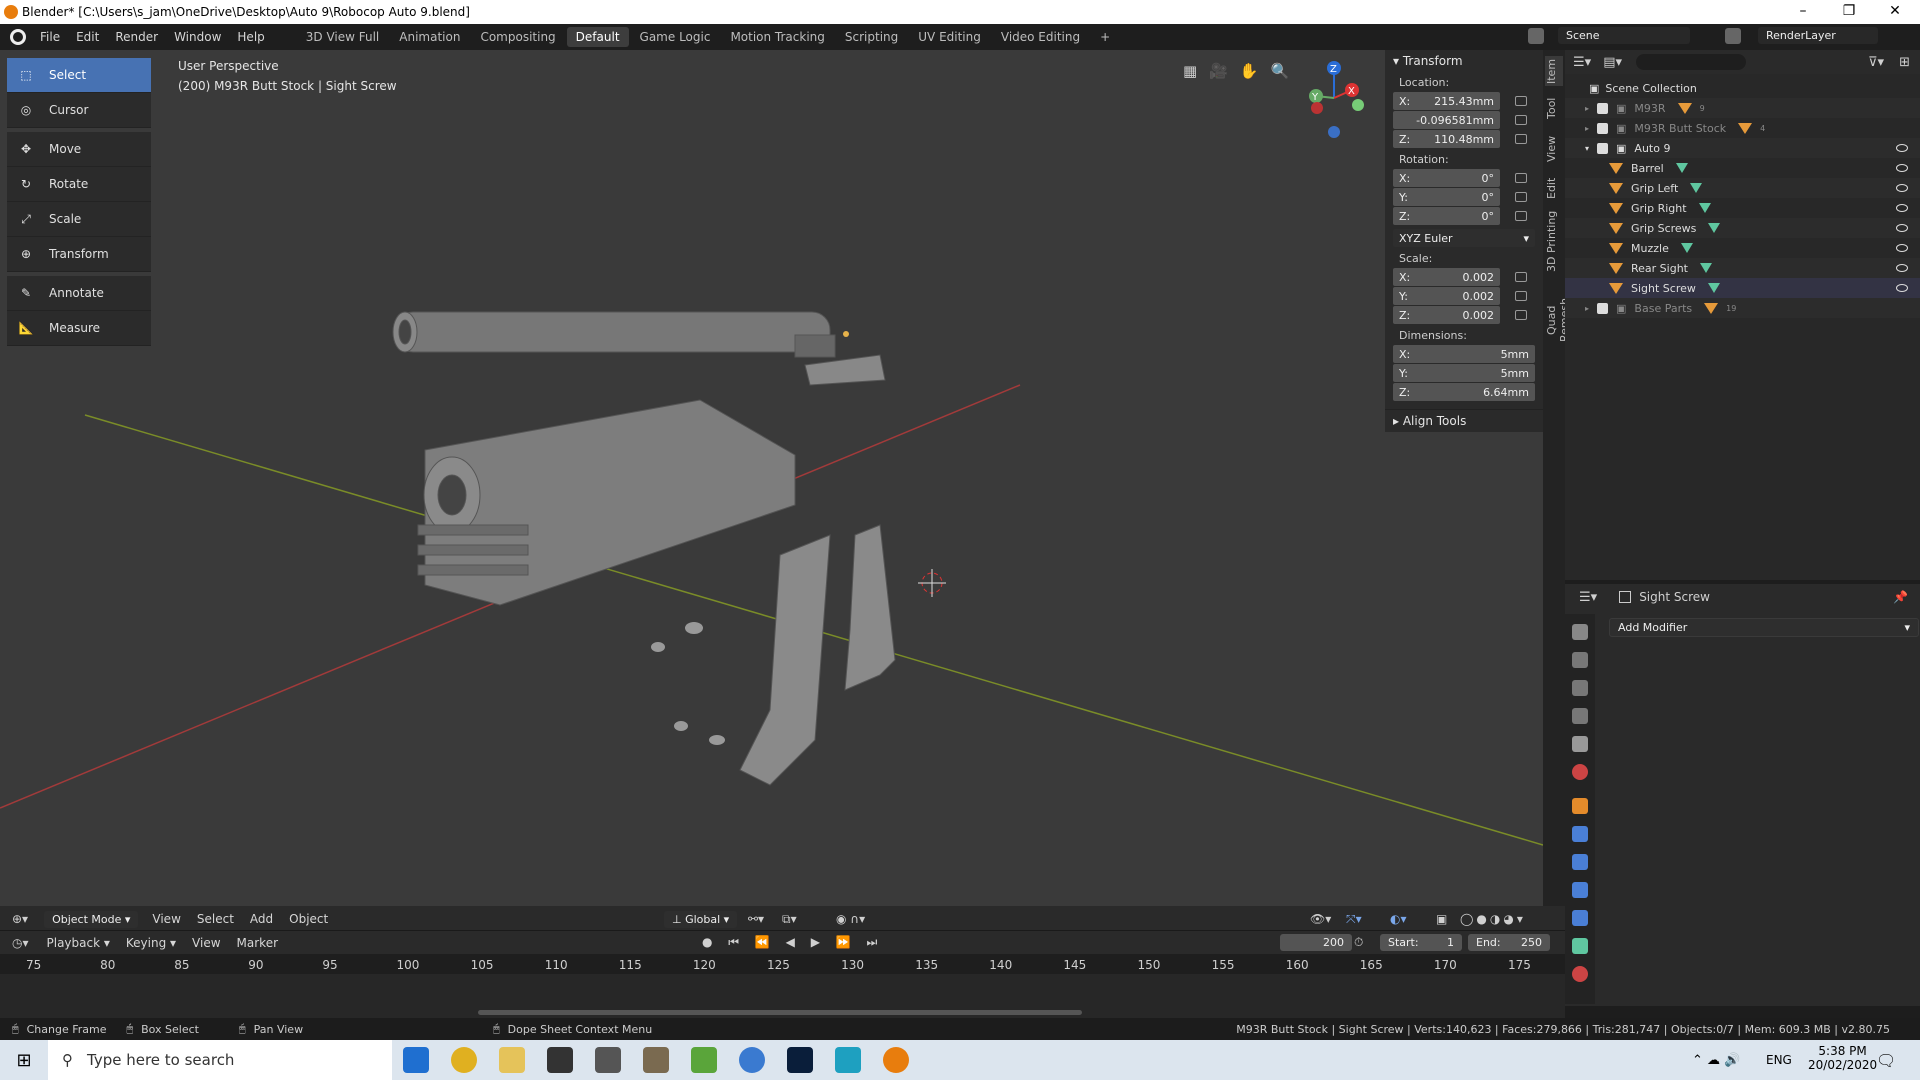  I want to click on transform-panel-header: ▾ Transform, so click(1464, 61).